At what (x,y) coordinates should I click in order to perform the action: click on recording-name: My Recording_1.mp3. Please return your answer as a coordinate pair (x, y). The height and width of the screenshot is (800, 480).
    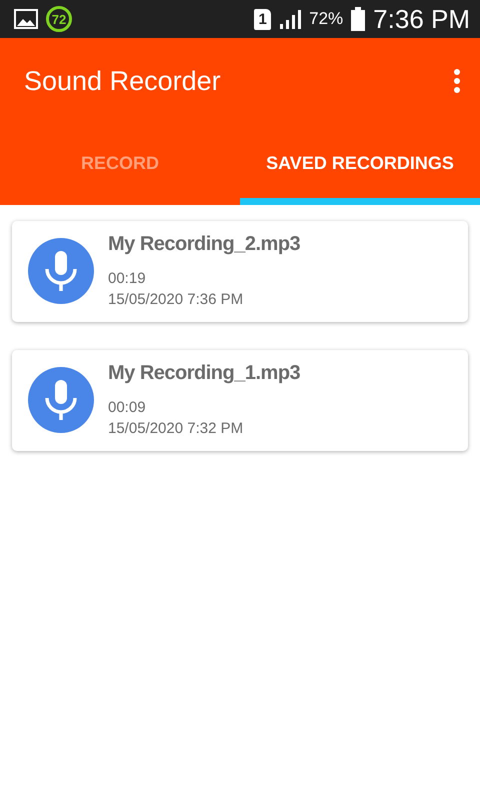
    Looking at the image, I should click on (204, 373).